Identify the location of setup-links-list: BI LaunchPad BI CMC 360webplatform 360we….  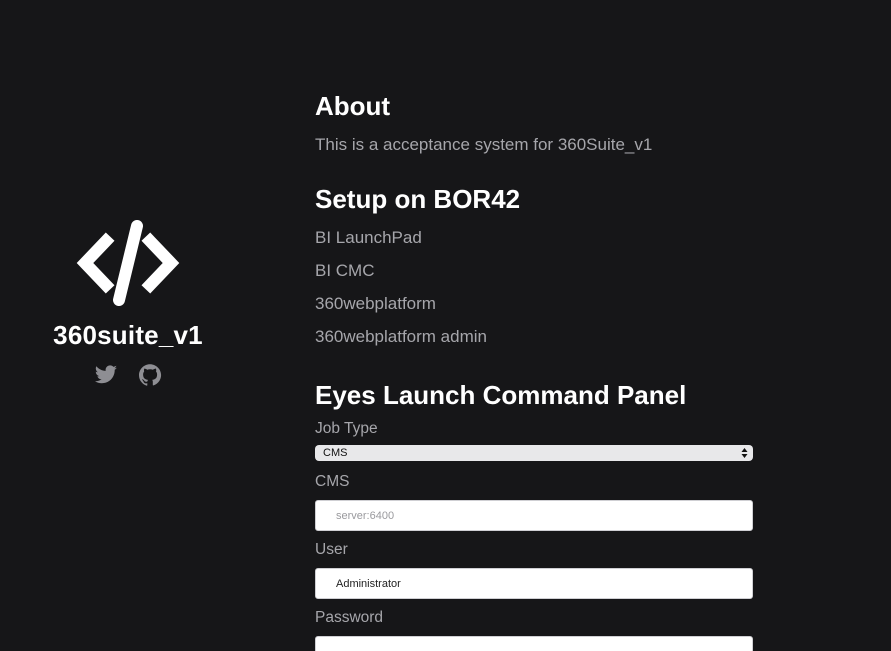
(534, 293).